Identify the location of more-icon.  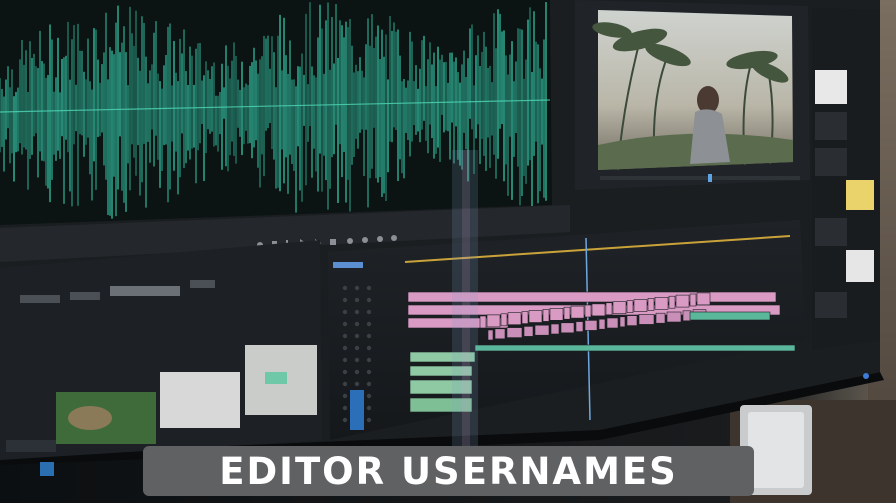
(394, 238).